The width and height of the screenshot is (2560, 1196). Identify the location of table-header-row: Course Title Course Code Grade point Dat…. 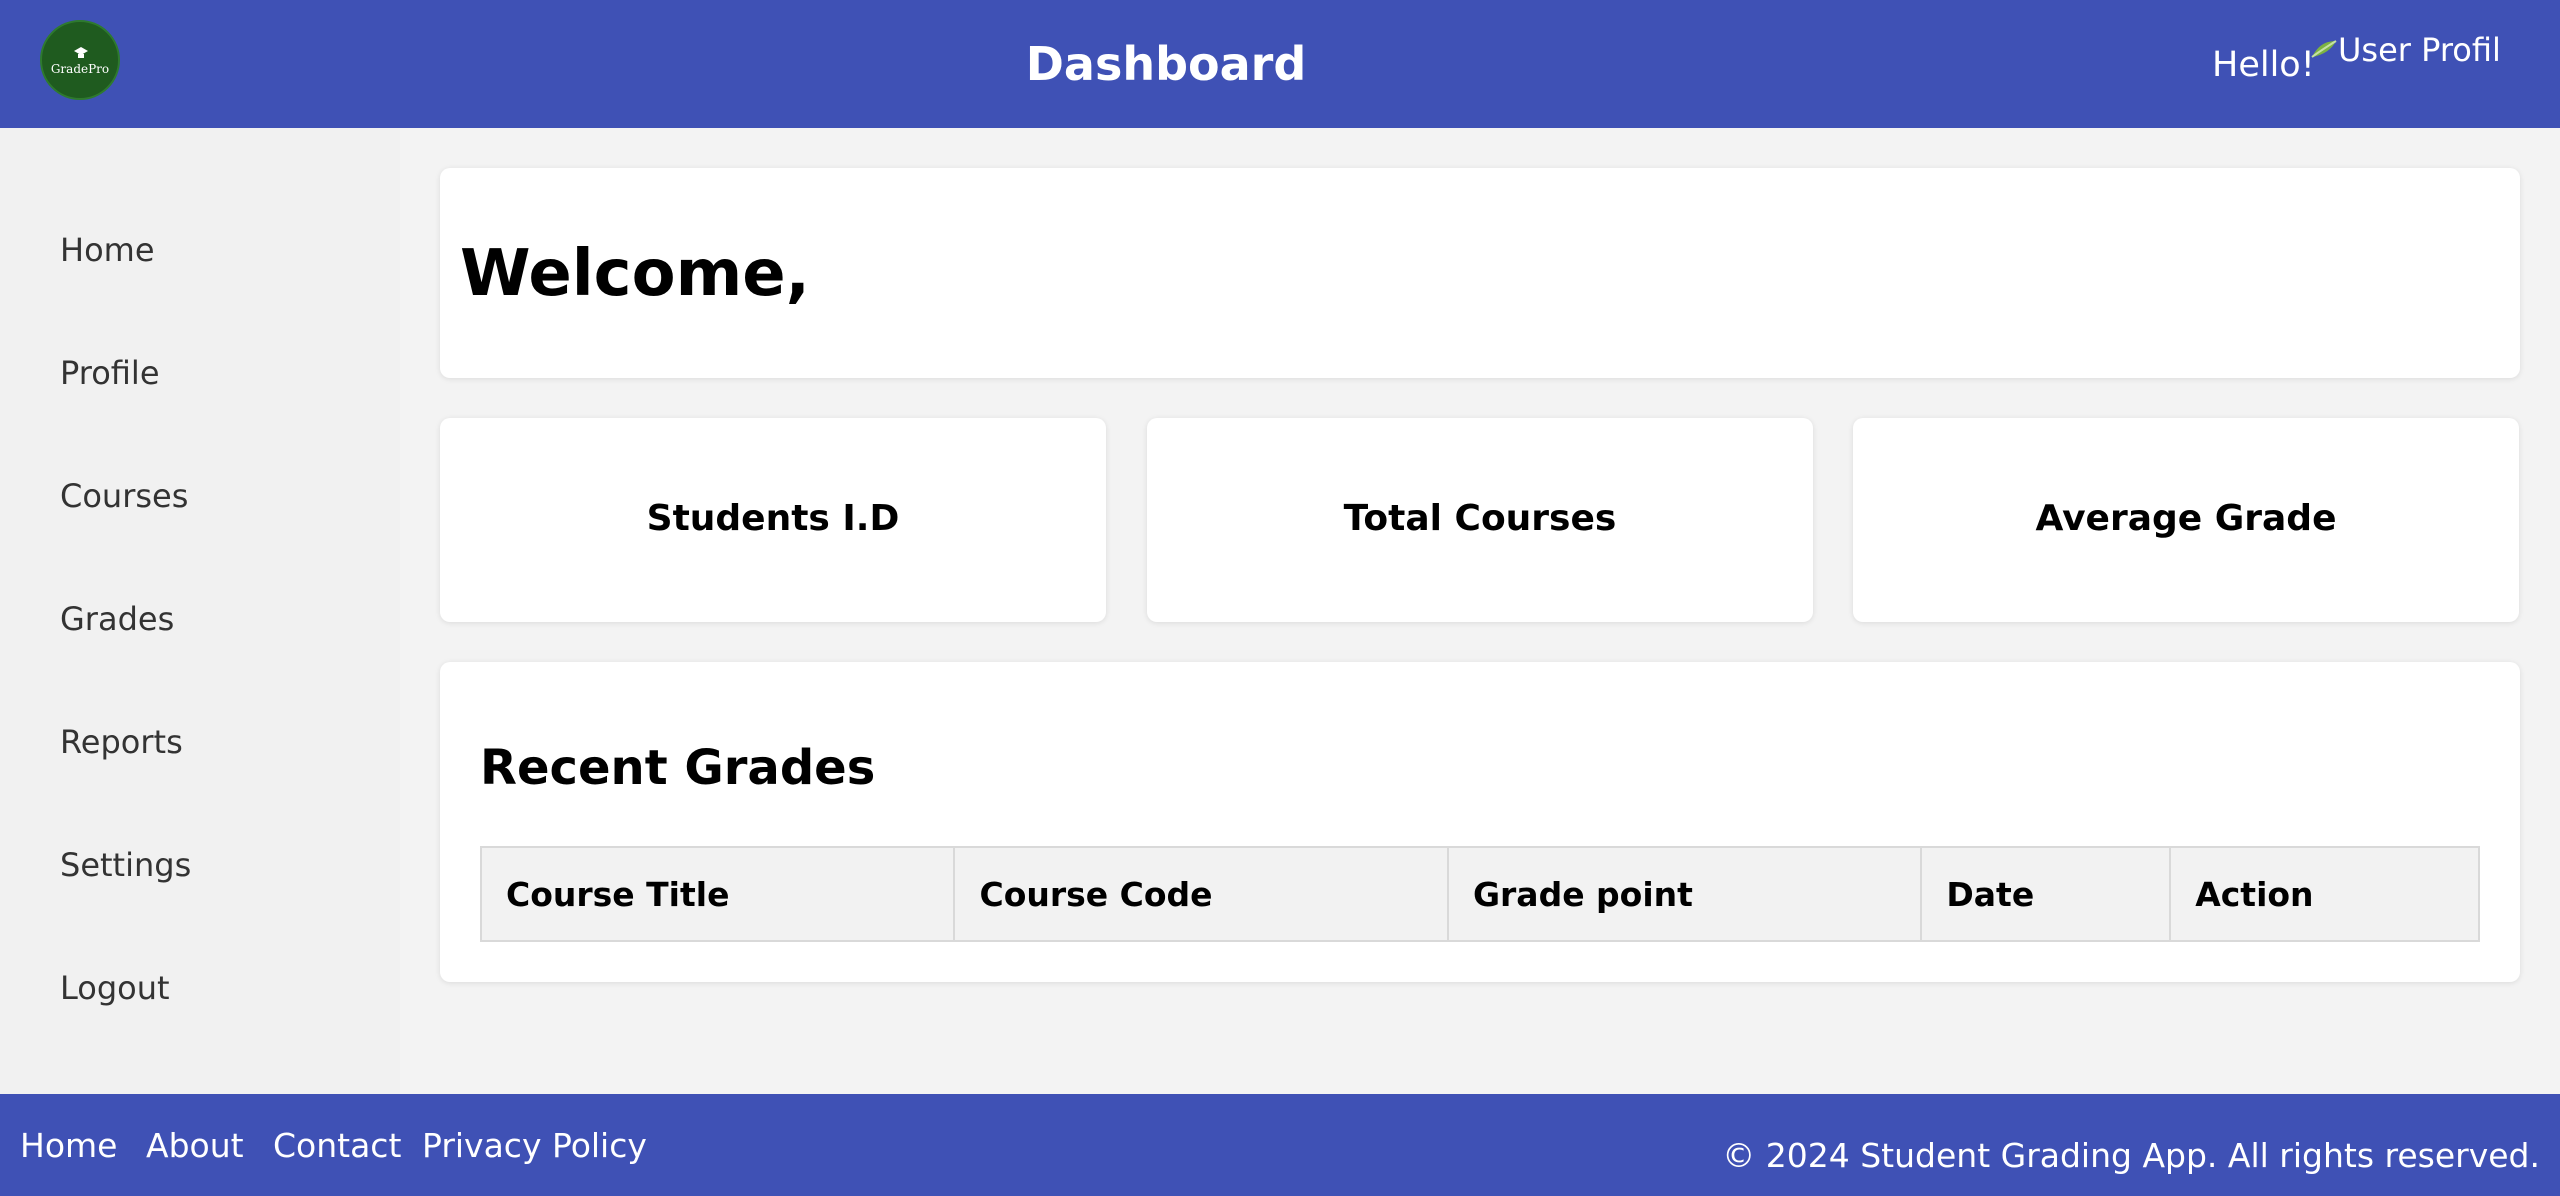
(1479, 894).